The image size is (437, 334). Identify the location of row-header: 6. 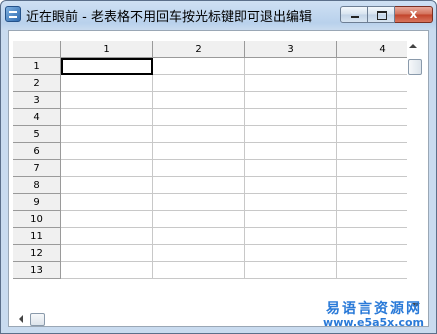
(37, 151).